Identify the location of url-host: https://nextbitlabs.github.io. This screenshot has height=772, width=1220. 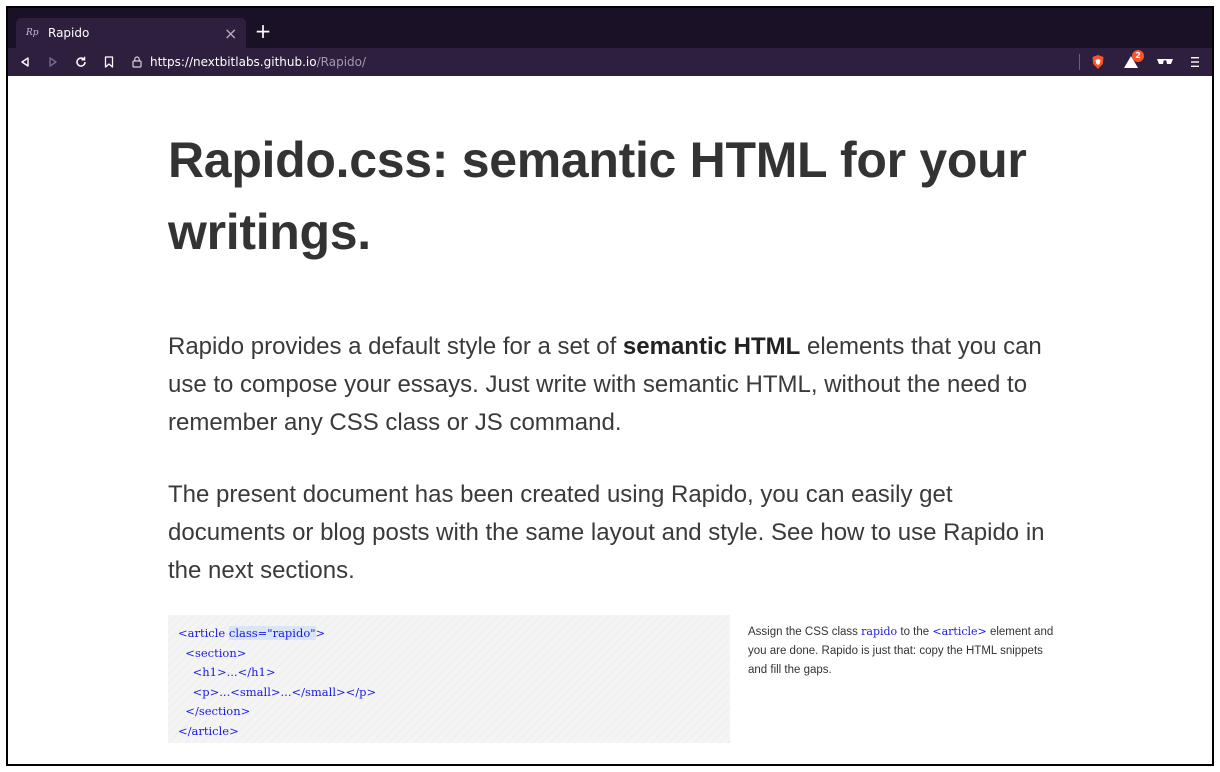
(233, 62).